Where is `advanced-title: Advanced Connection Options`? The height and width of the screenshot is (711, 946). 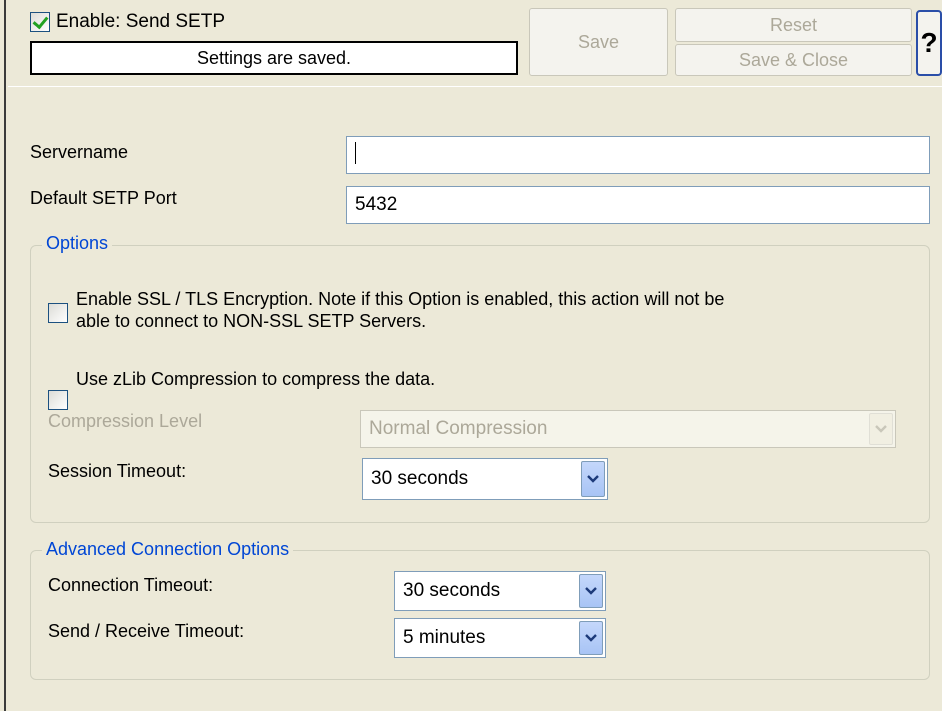
advanced-title: Advanced Connection Options is located at coordinates (168, 549).